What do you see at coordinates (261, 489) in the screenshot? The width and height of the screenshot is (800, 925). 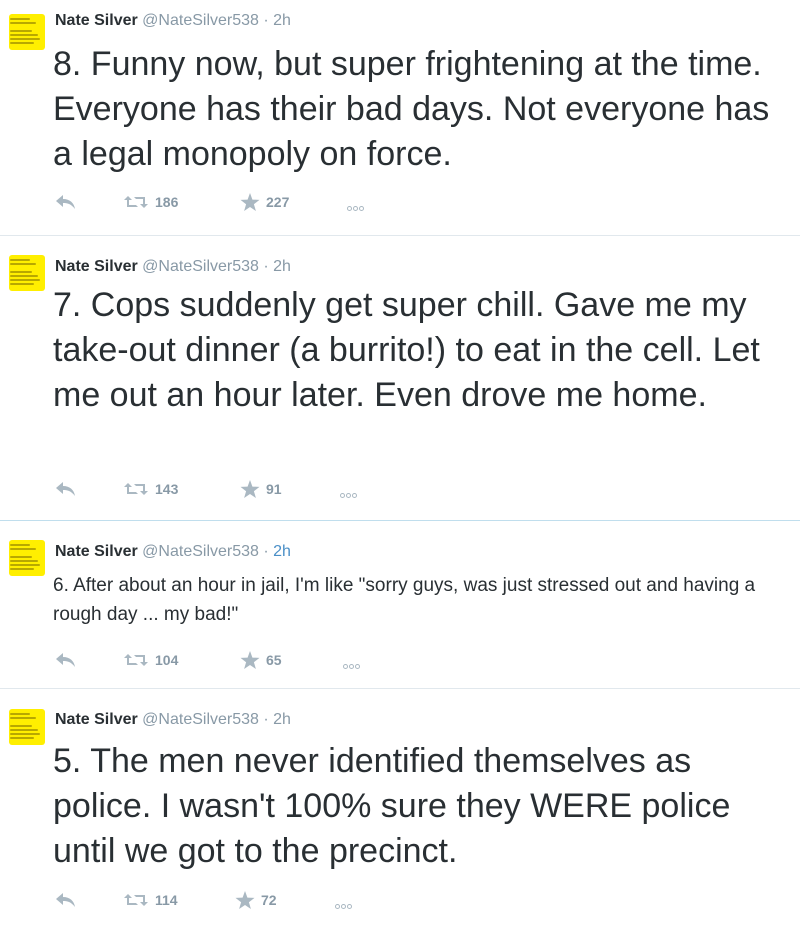 I see `favorite-button: 91` at bounding box center [261, 489].